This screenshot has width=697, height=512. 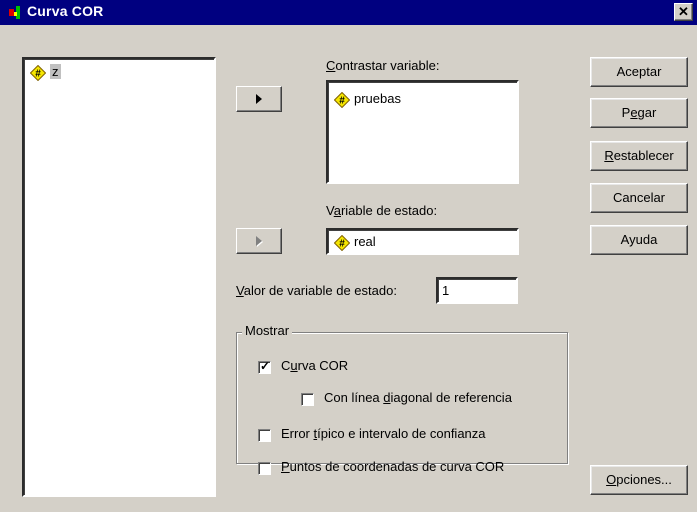 I want to click on app-icon, so click(x=14, y=12).